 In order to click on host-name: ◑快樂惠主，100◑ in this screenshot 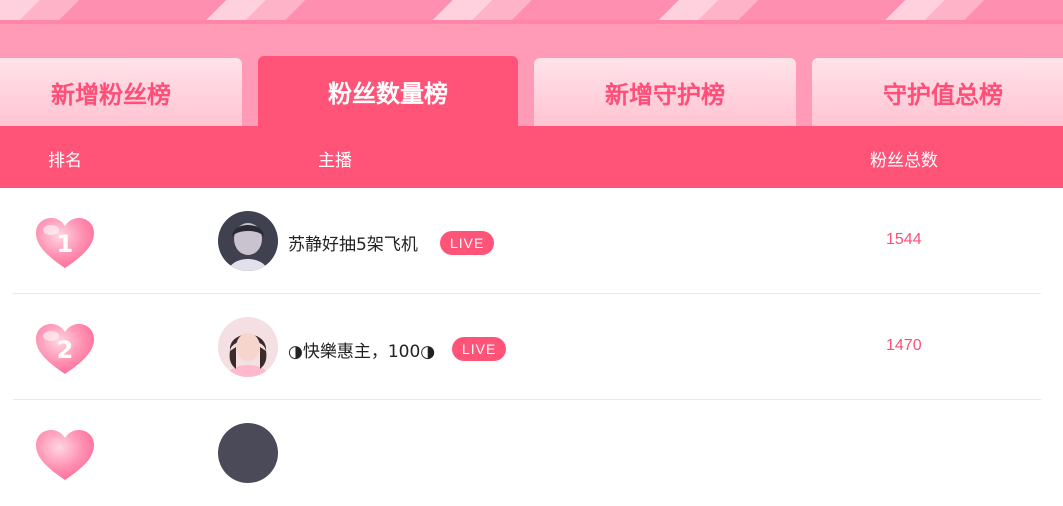, I will do `click(361, 349)`.